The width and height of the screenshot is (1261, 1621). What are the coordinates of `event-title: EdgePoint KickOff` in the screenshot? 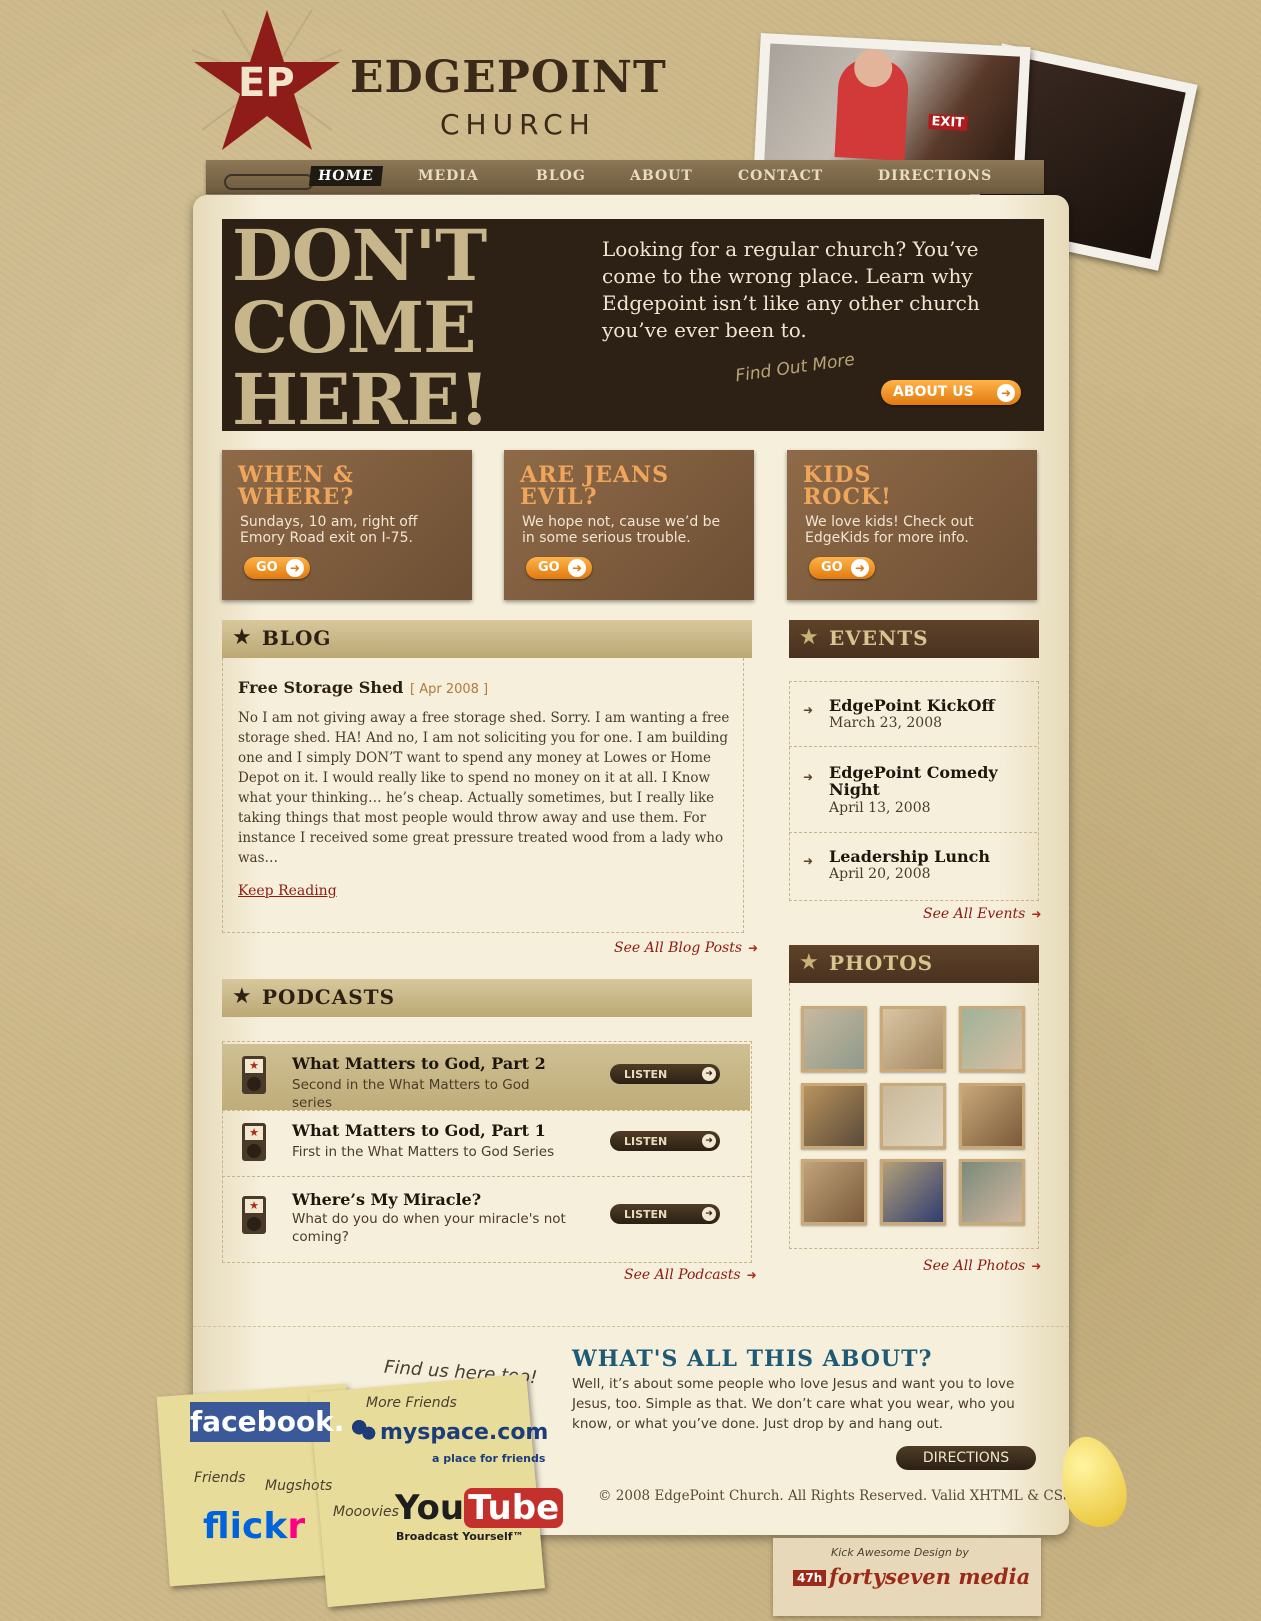 It's located at (929, 705).